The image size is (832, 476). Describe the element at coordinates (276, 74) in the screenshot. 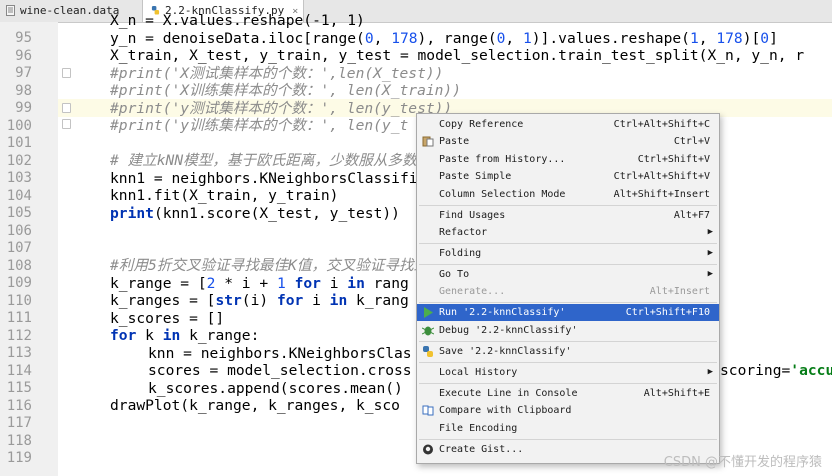

I see `code-comment-line: #print('X测试集样本的个数：',len(X_test))` at that location.